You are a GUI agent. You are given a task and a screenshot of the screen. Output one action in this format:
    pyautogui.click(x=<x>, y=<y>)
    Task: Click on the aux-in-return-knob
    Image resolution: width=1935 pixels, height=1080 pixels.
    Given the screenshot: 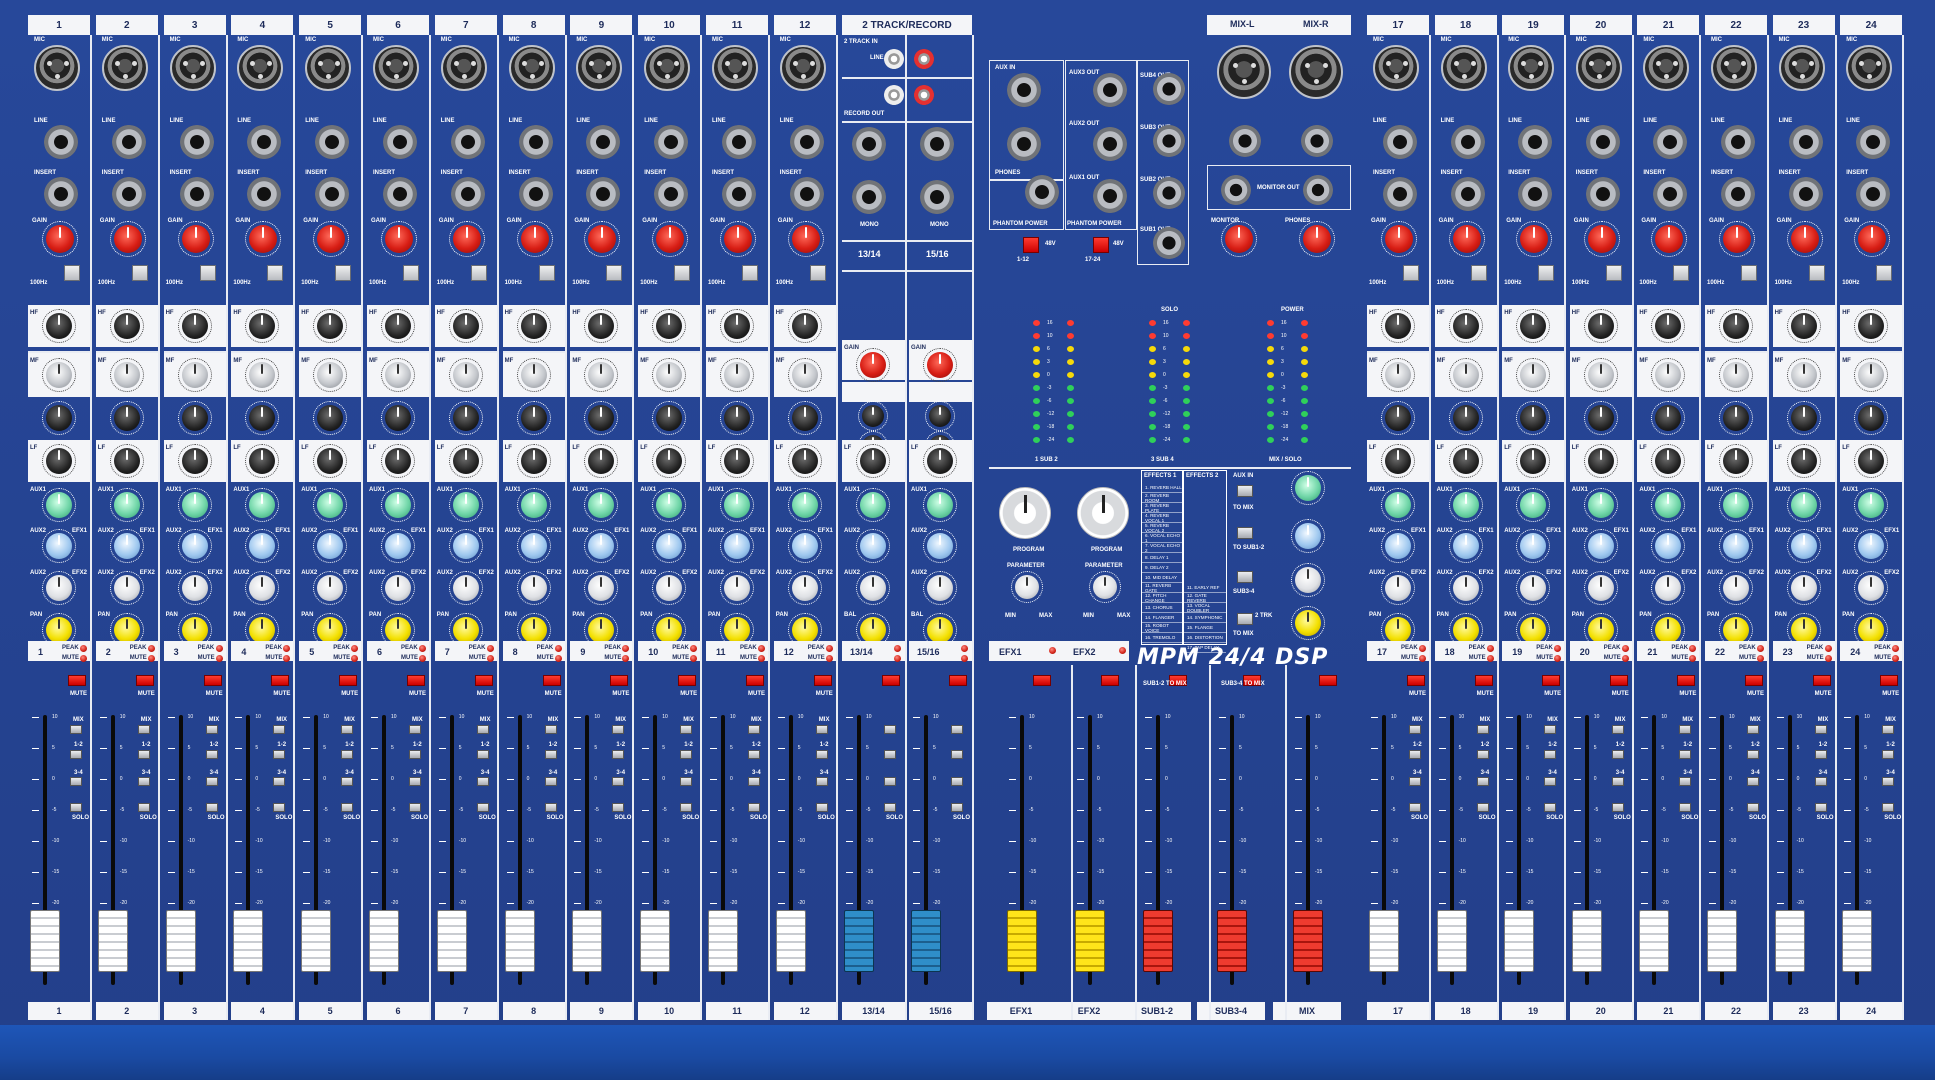 What is the action you would take?
    pyautogui.click(x=1308, y=488)
    